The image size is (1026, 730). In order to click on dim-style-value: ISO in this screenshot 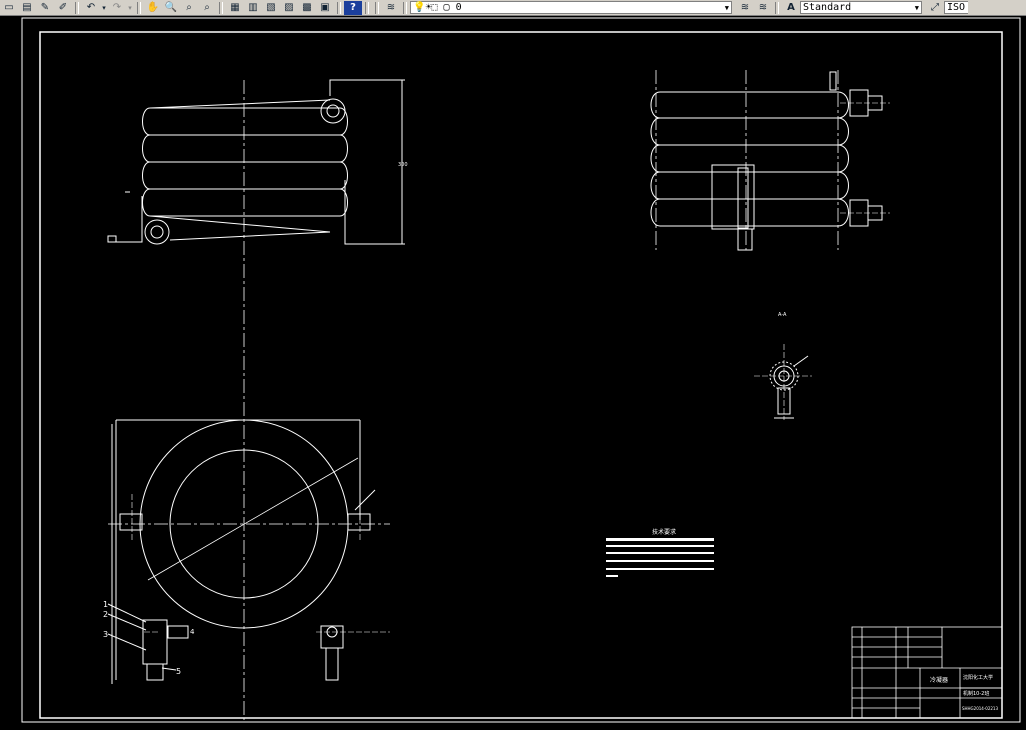, I will do `click(956, 7)`.